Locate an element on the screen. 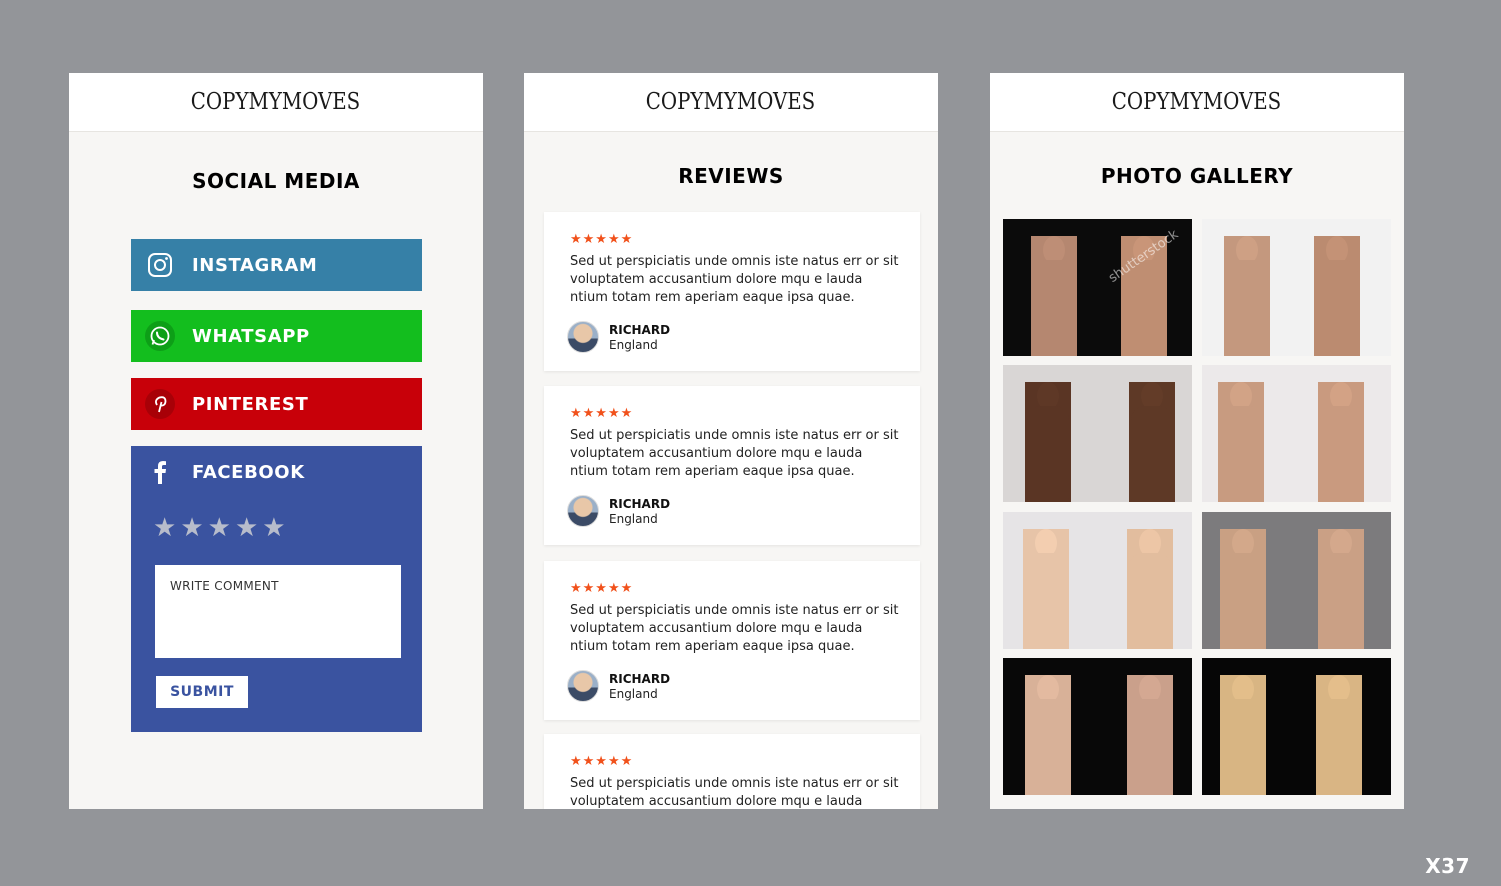  page-title: PHOTO GALLERY is located at coordinates (1197, 176).